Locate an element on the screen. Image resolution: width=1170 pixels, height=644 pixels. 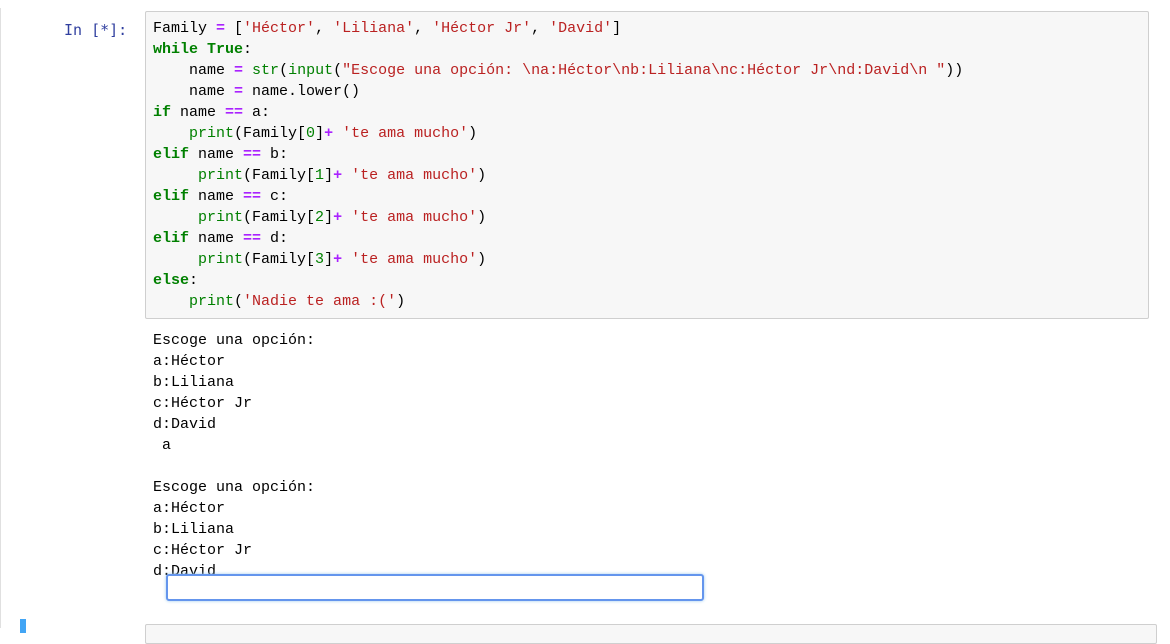
code-token: input is located at coordinates (311, 70).